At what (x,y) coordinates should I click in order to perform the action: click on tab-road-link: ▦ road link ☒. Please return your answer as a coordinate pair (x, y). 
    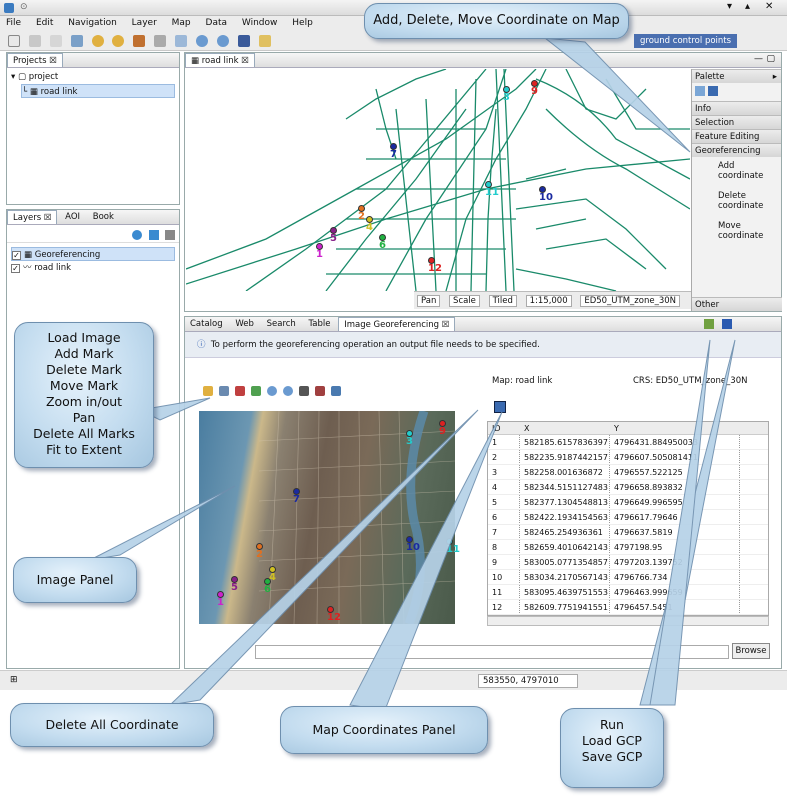
    Looking at the image, I should click on (220, 60).